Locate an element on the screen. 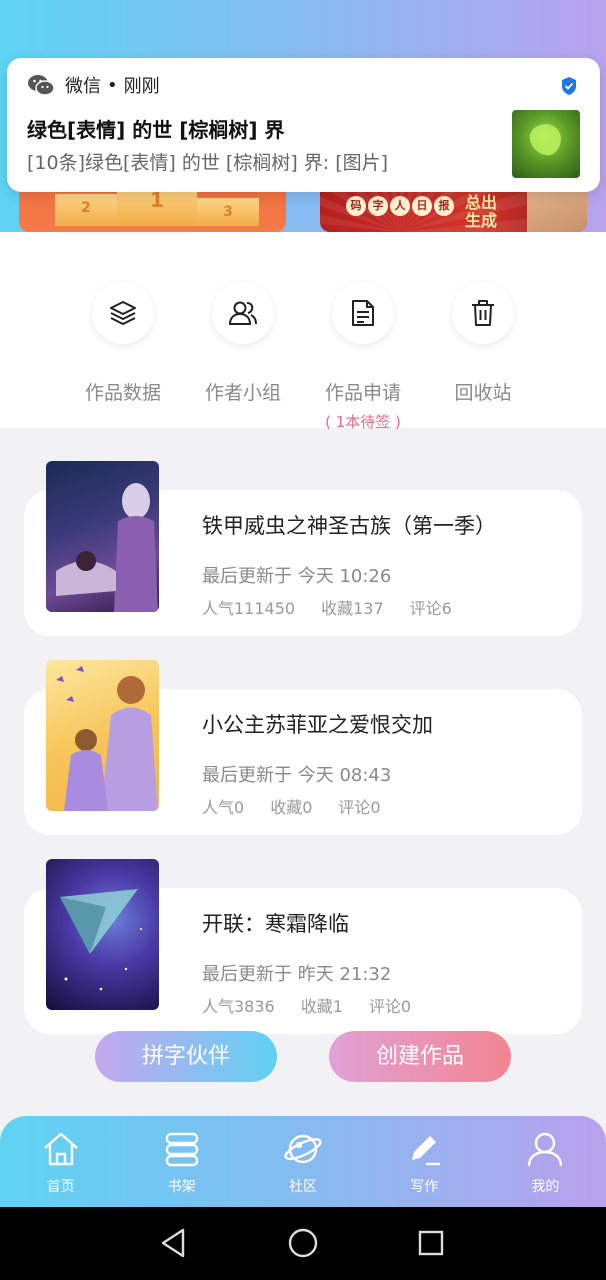  nav-label: 首页 is located at coordinates (60, 1187).